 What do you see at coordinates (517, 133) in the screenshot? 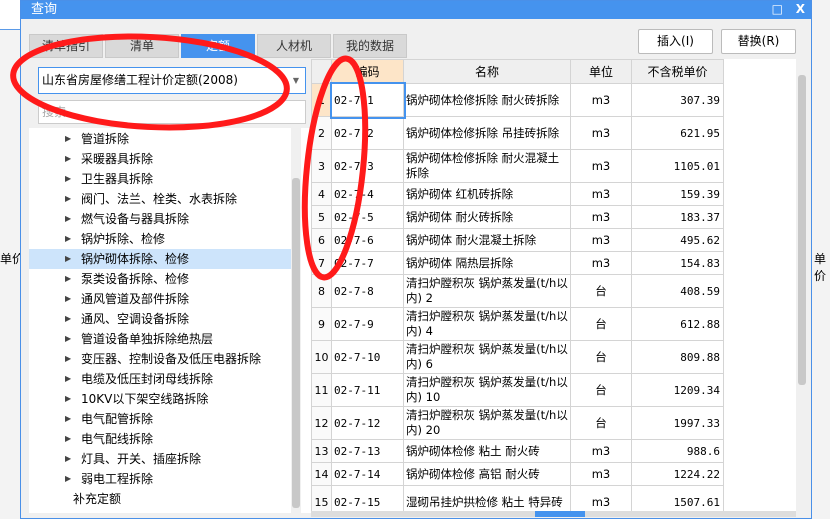
I see `table-row: 2 02-7-2 锅炉砌体检修拆除 吊挂砖拆除 m3 621.95` at bounding box center [517, 133].